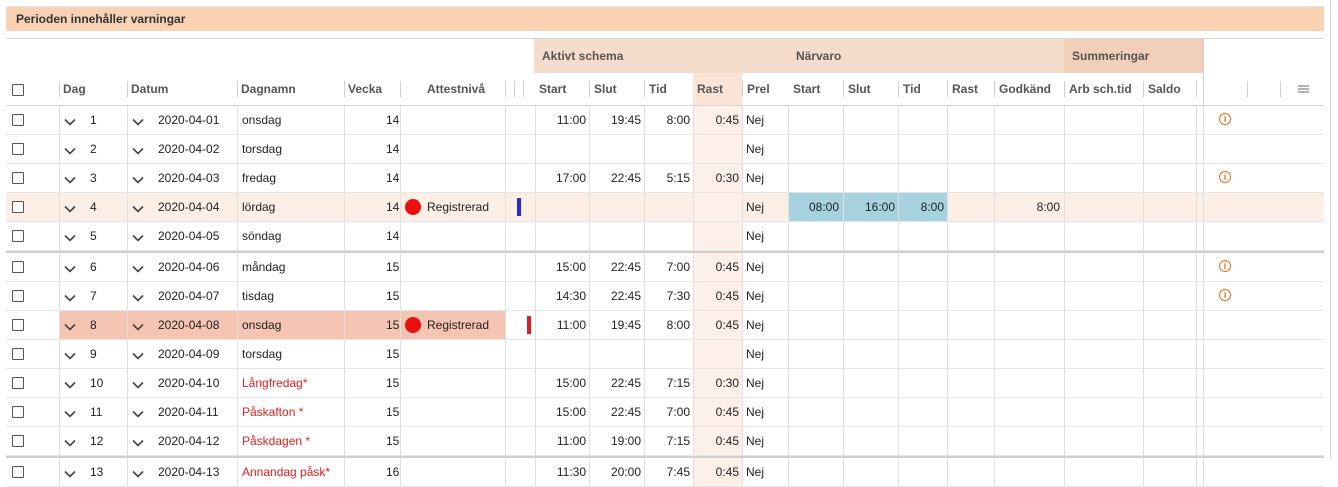 The height and width of the screenshot is (487, 1338). I want to click on cell-rast: 0:30, so click(727, 178).